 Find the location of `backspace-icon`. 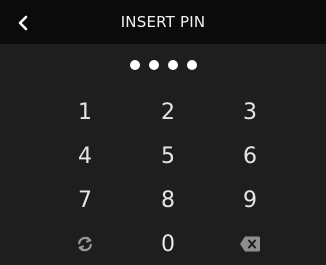

backspace-icon is located at coordinates (250, 244).